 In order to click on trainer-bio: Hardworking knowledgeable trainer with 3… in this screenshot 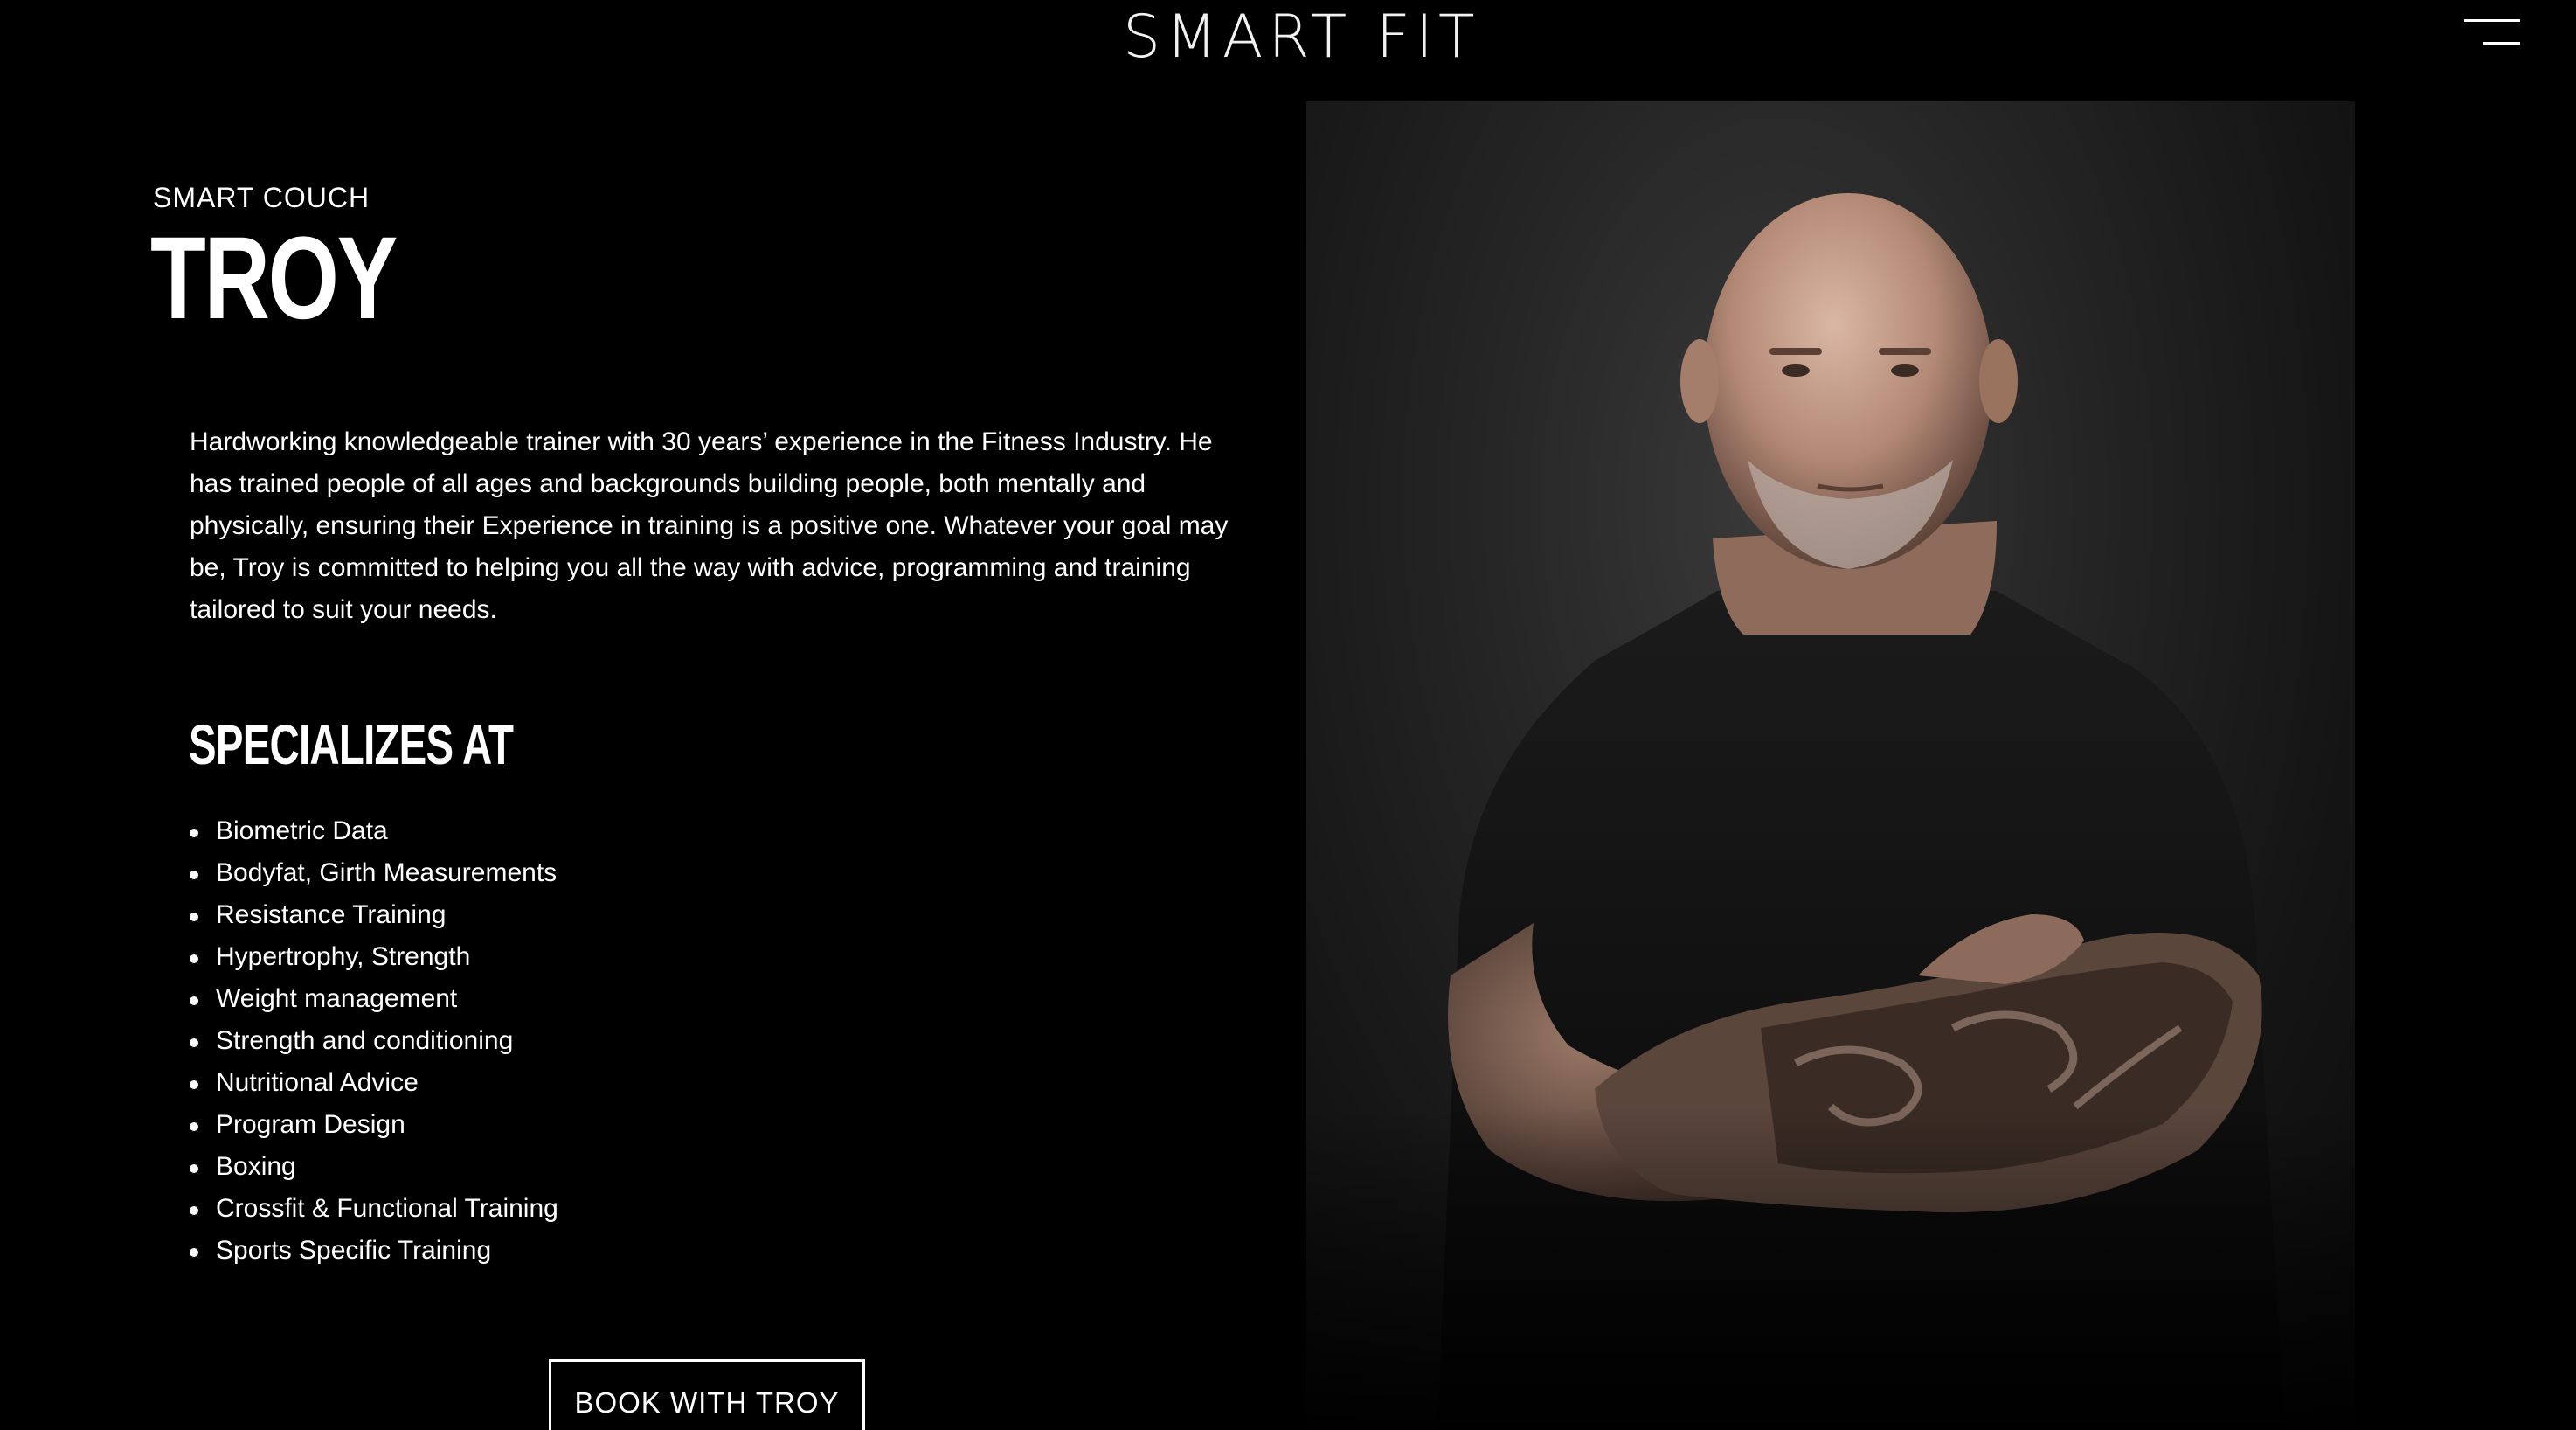, I will do `click(709, 525)`.